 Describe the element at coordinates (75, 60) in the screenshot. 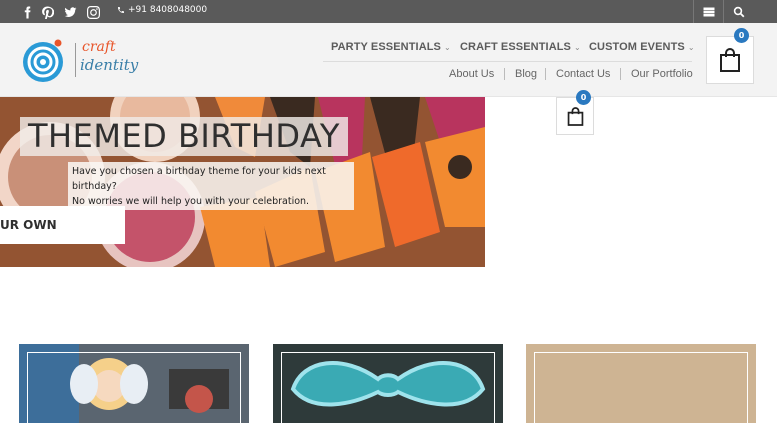

I see `logo-divider` at that location.